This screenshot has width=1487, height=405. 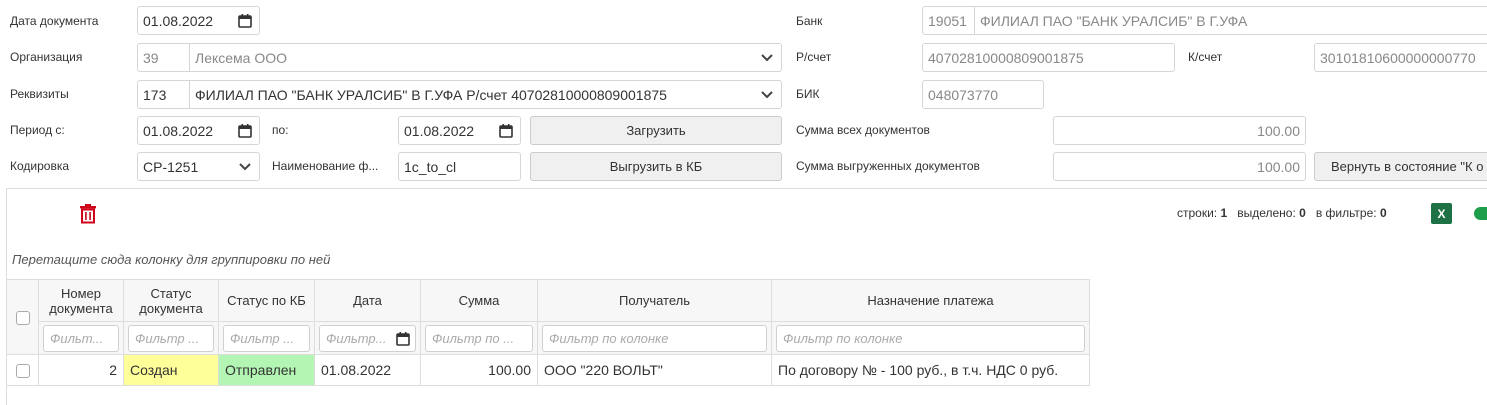 What do you see at coordinates (1383, 213) in the screenshot?
I see `filtered-count: 0` at bounding box center [1383, 213].